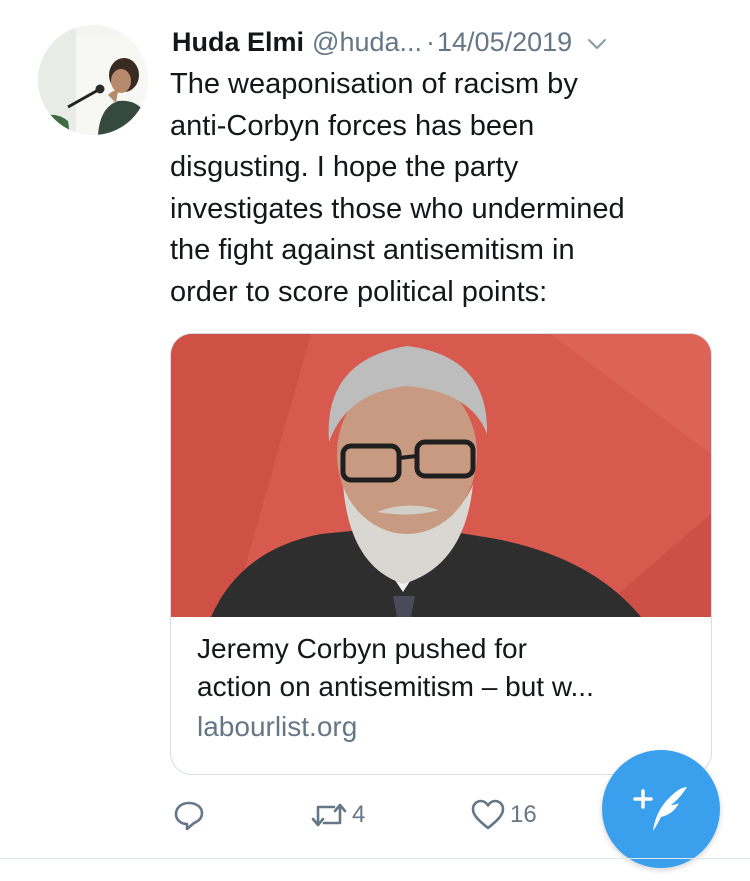  Describe the element at coordinates (597, 42) in the screenshot. I see `chevron-down-icon` at that location.